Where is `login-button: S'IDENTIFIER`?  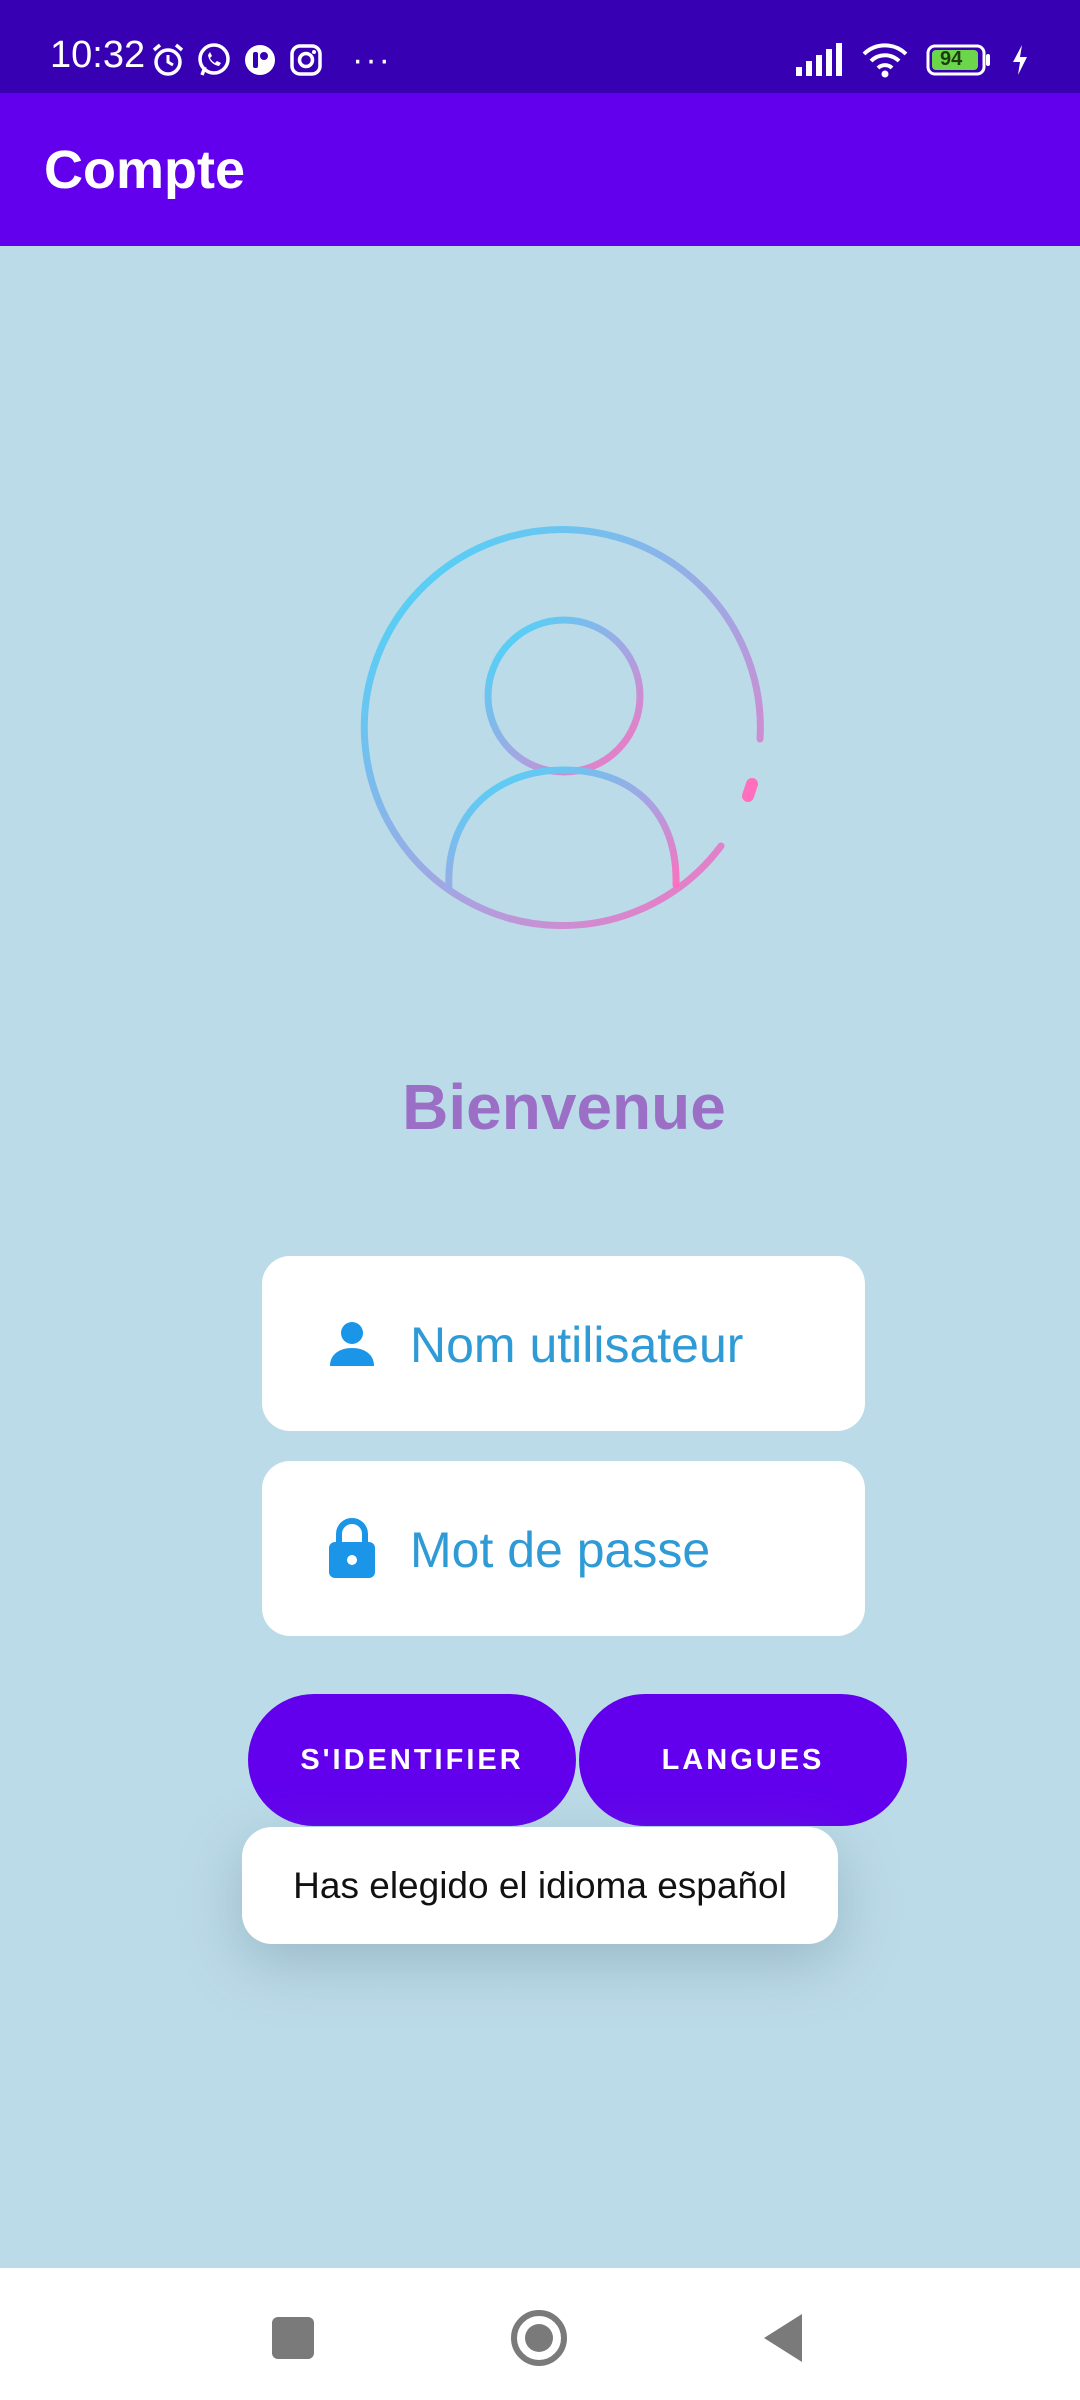
login-button: S'IDENTIFIER is located at coordinates (412, 1760).